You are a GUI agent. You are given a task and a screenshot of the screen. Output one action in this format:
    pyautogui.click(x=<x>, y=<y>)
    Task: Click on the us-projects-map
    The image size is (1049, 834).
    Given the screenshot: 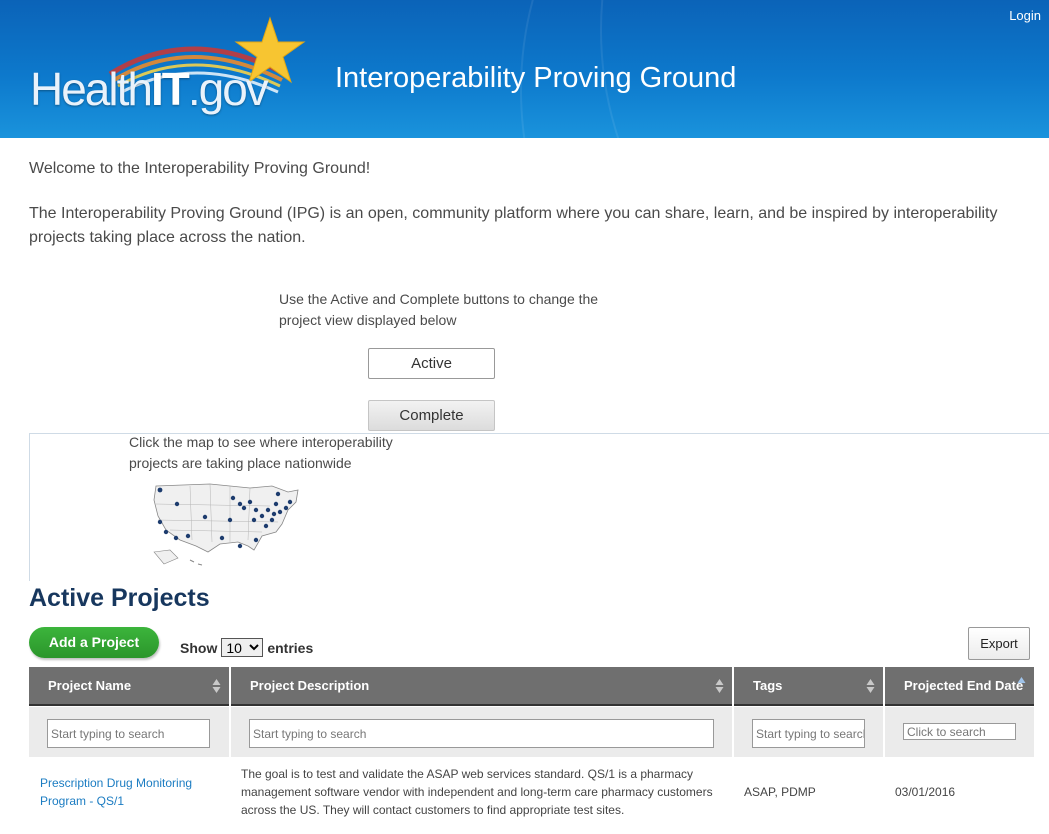 What is the action you would take?
    pyautogui.click(x=226, y=525)
    